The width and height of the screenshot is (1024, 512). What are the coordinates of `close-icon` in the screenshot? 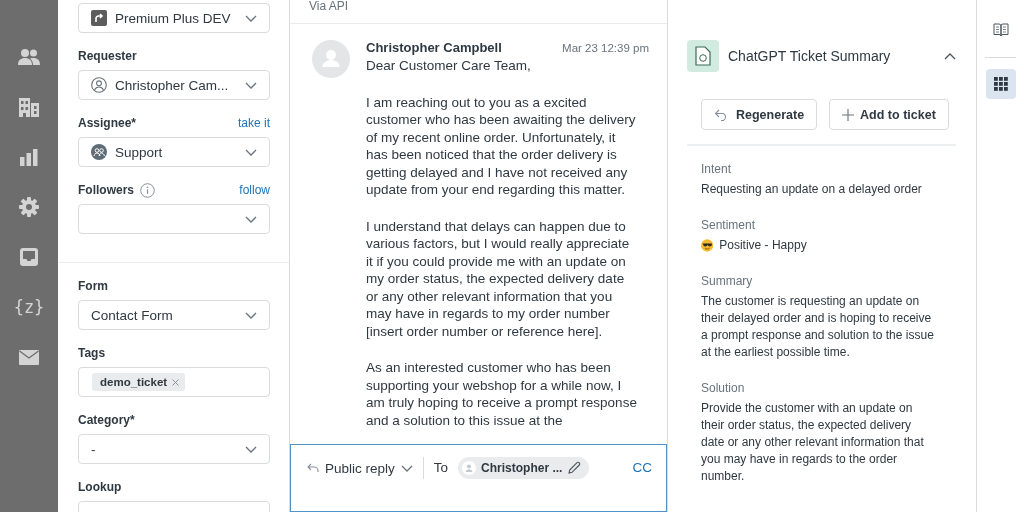 It's located at (176, 382).